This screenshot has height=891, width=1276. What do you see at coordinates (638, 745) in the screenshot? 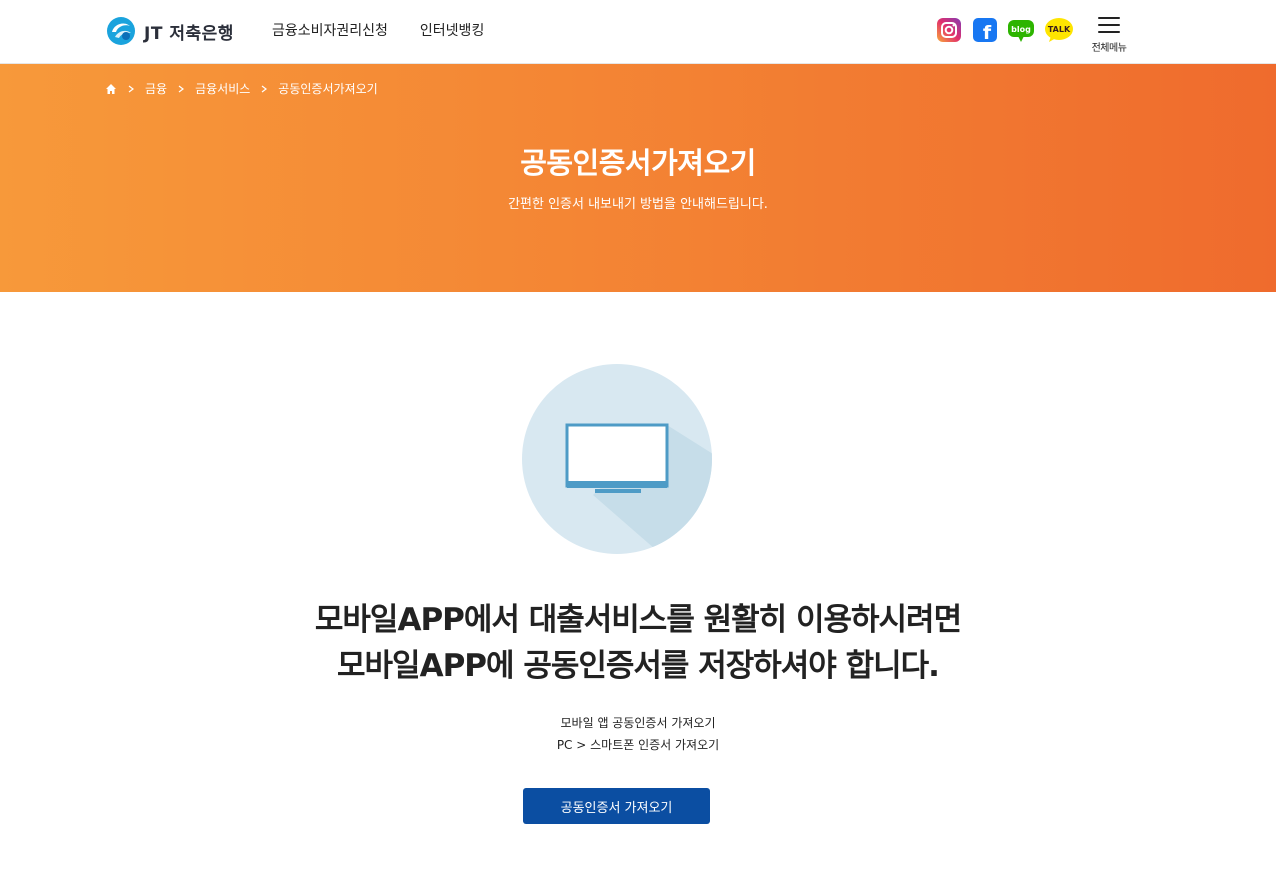
I see `link-pc-to-smartphone: PC > 스마트폰 인증서 가져오기` at bounding box center [638, 745].